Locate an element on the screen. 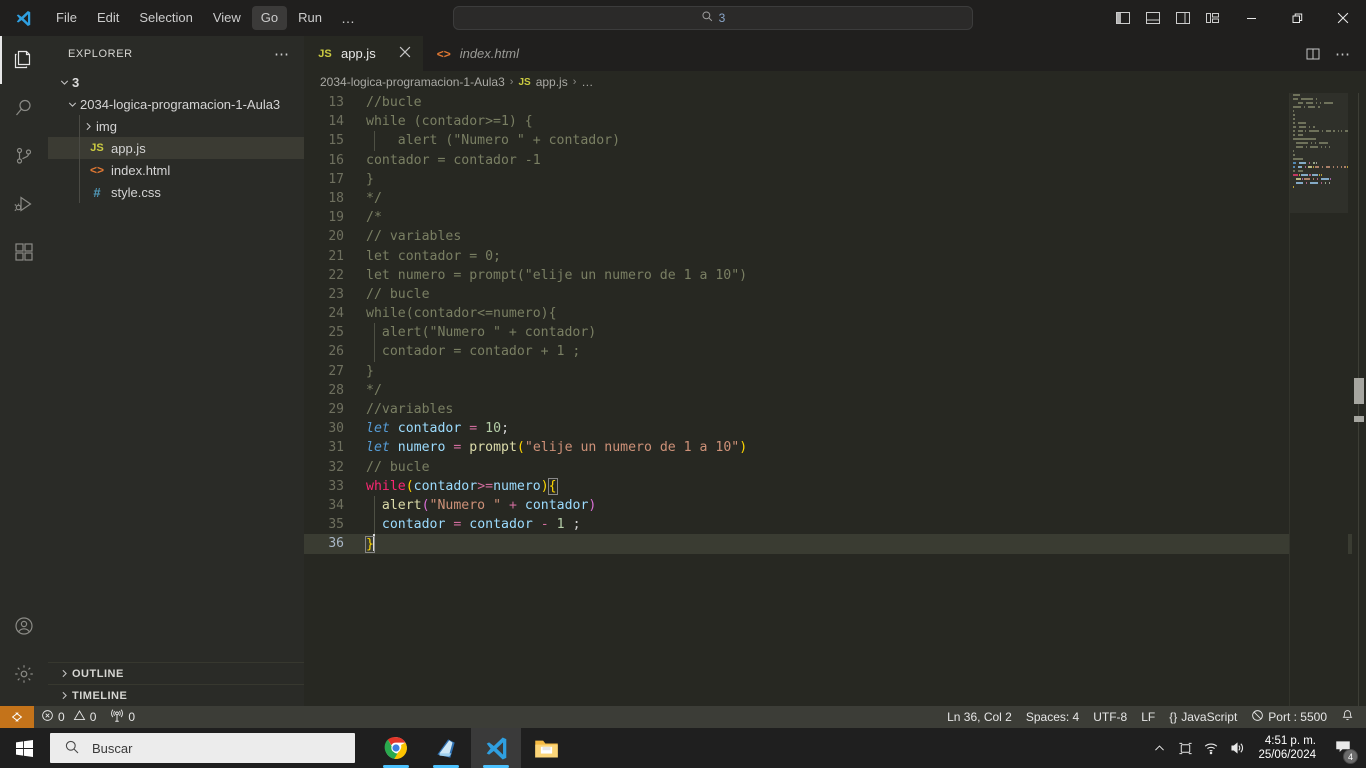 The image size is (1366, 768). tab-index-html: <> index.html is located at coordinates (475, 53).